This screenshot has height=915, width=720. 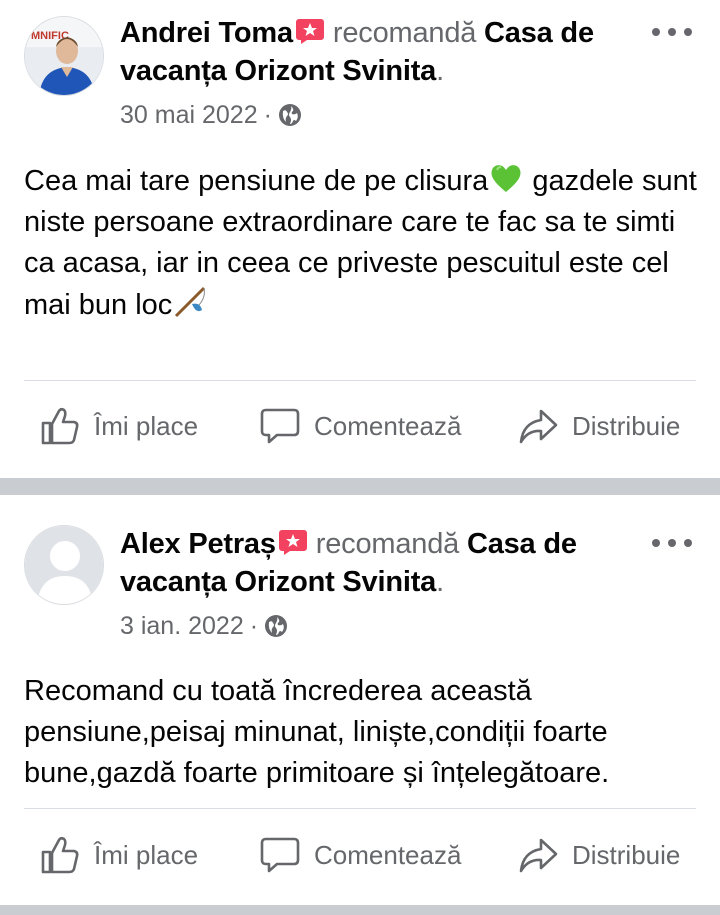 What do you see at coordinates (64, 565) in the screenshot?
I see `avatar` at bounding box center [64, 565].